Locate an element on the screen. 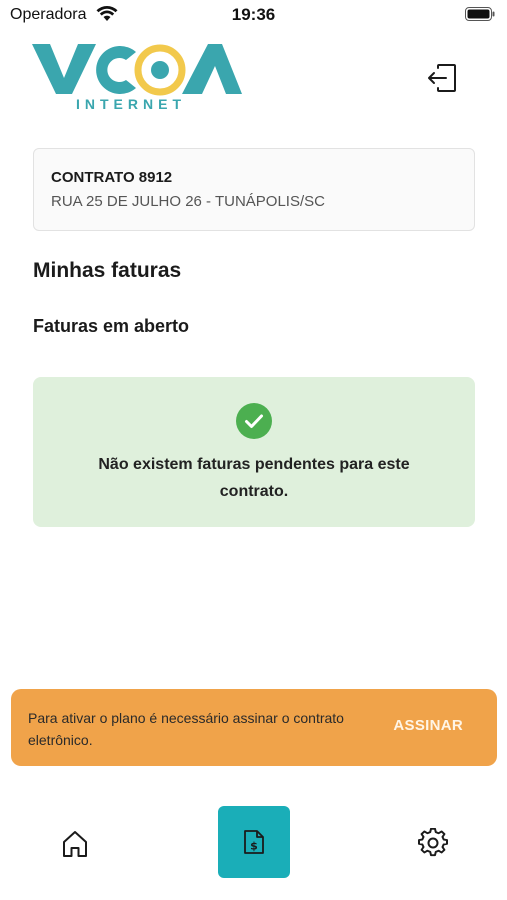  tab-invoices: $ is located at coordinates (254, 842).